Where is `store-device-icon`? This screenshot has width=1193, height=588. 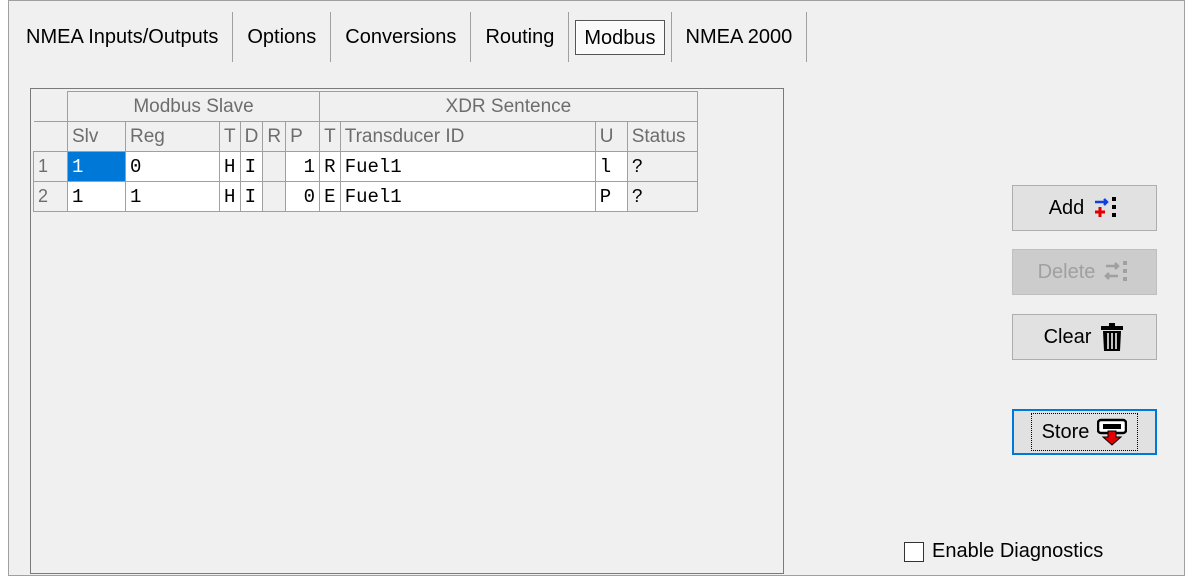 store-device-icon is located at coordinates (1112, 432).